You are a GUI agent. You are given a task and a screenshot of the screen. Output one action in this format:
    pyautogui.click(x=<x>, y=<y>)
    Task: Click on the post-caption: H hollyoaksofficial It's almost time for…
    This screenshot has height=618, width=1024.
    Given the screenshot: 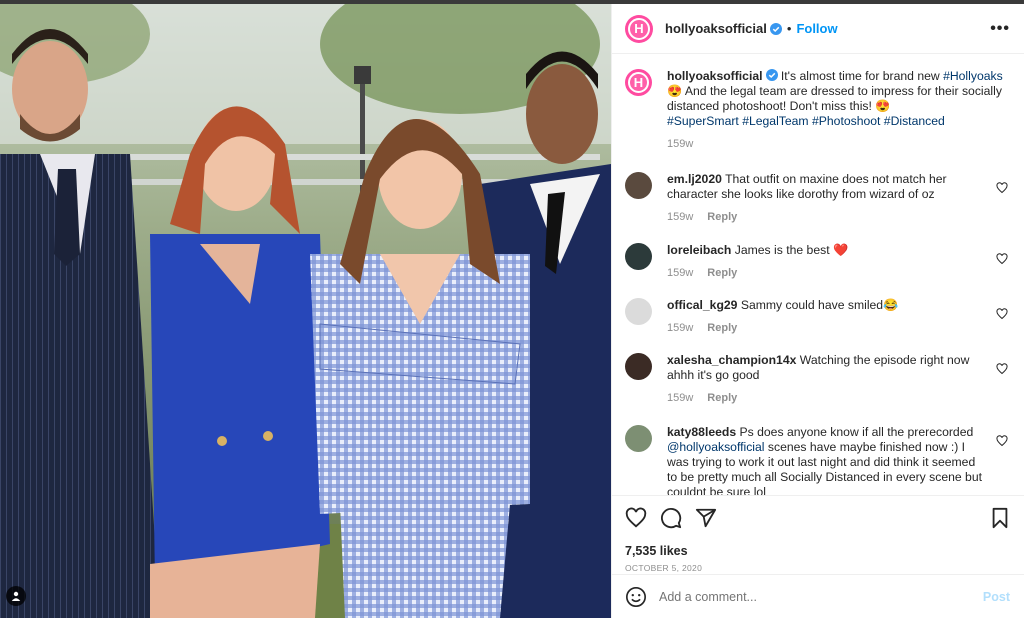 What is the action you would take?
    pyautogui.click(x=817, y=110)
    